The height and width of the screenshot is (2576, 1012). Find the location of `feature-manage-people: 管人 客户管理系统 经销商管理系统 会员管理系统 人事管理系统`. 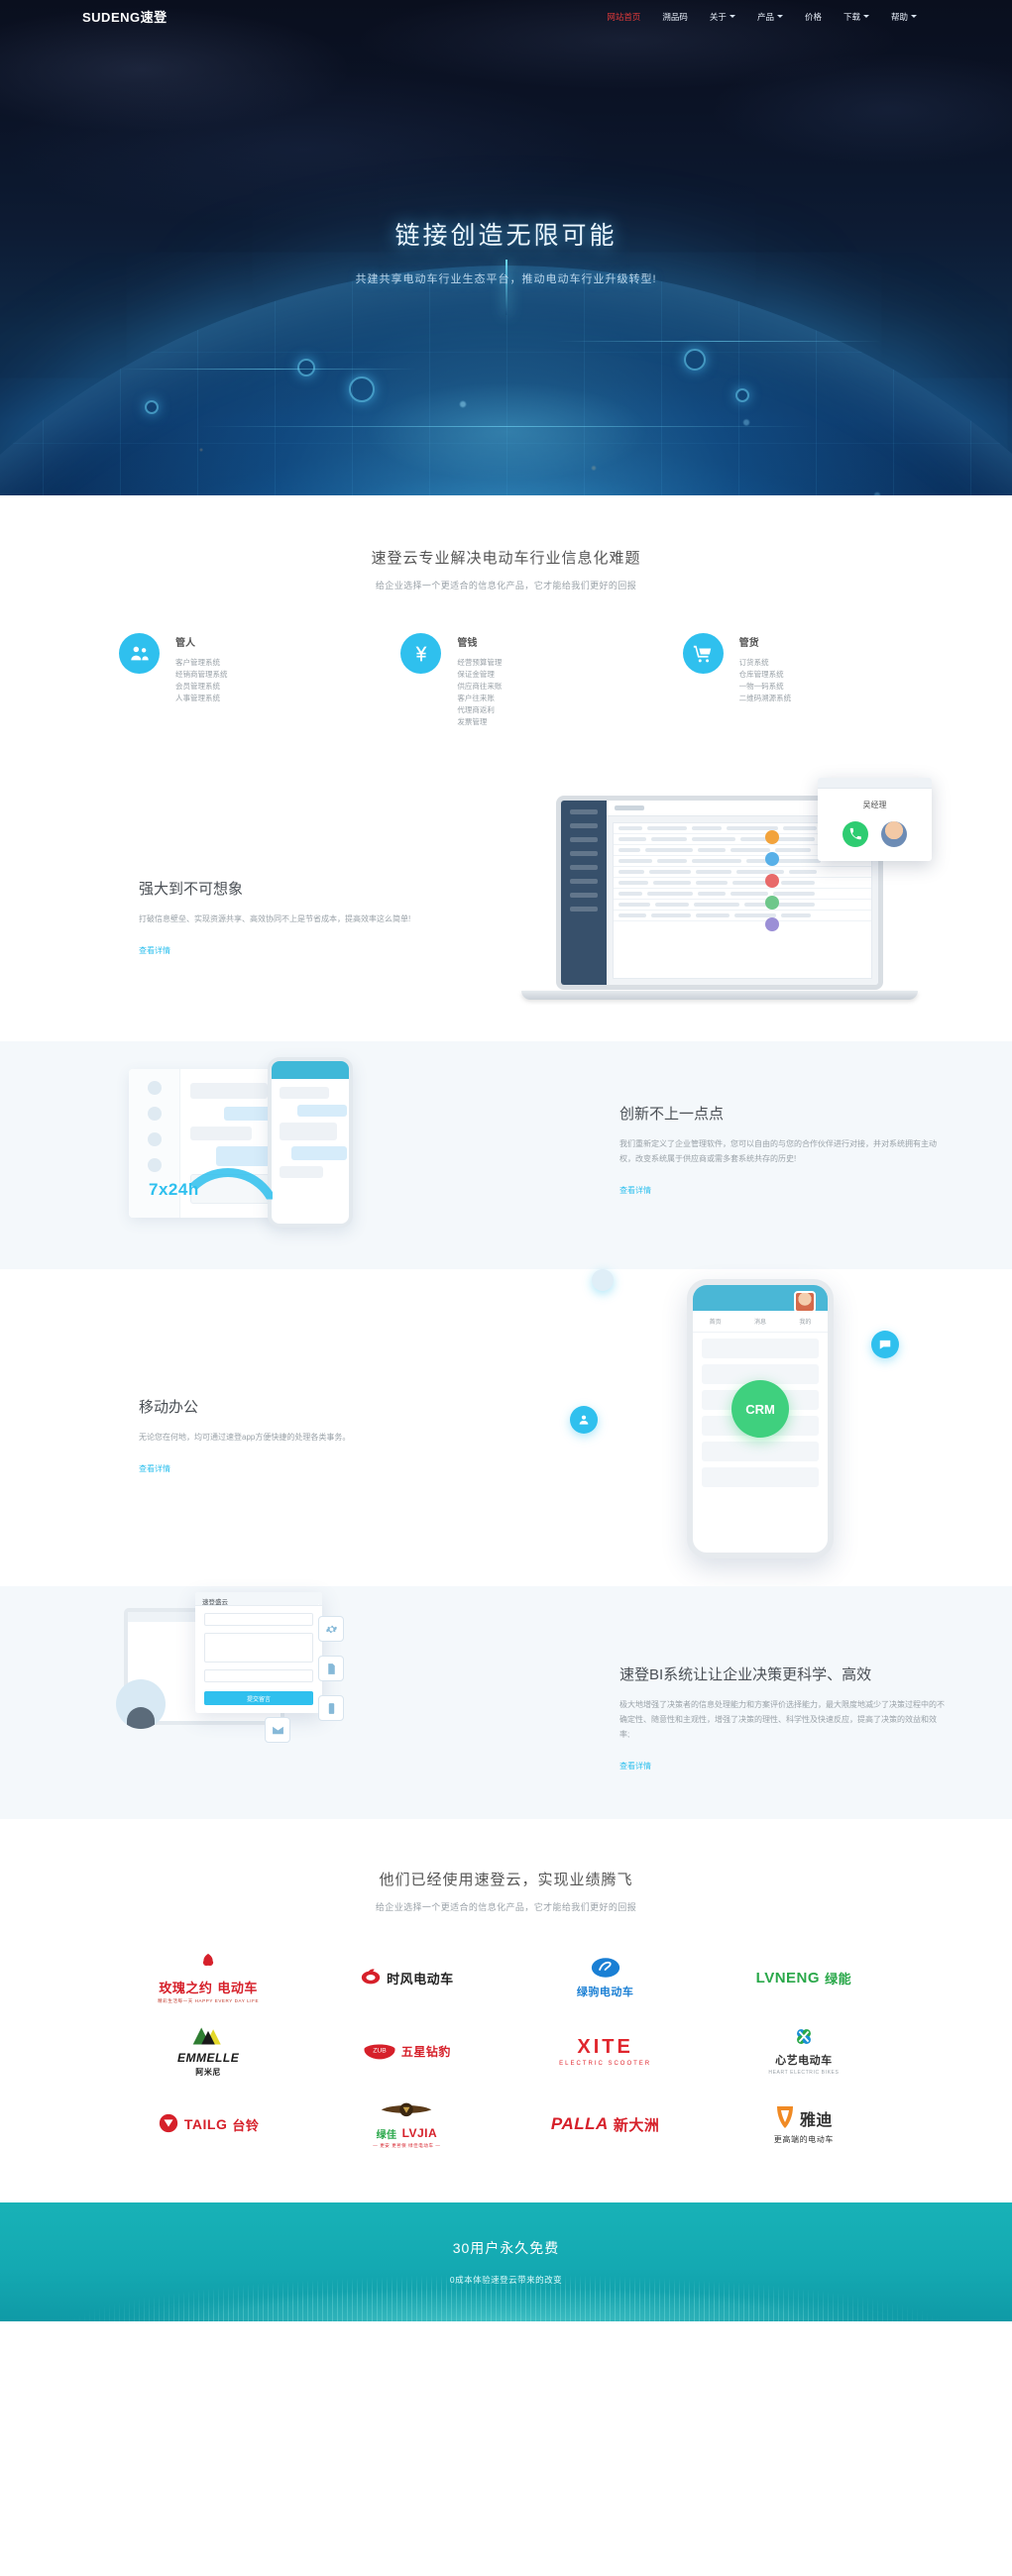

feature-manage-people: 管人 客户管理系统 经销商管理系统 会员管理系统 人事管理系统 is located at coordinates (224, 681).